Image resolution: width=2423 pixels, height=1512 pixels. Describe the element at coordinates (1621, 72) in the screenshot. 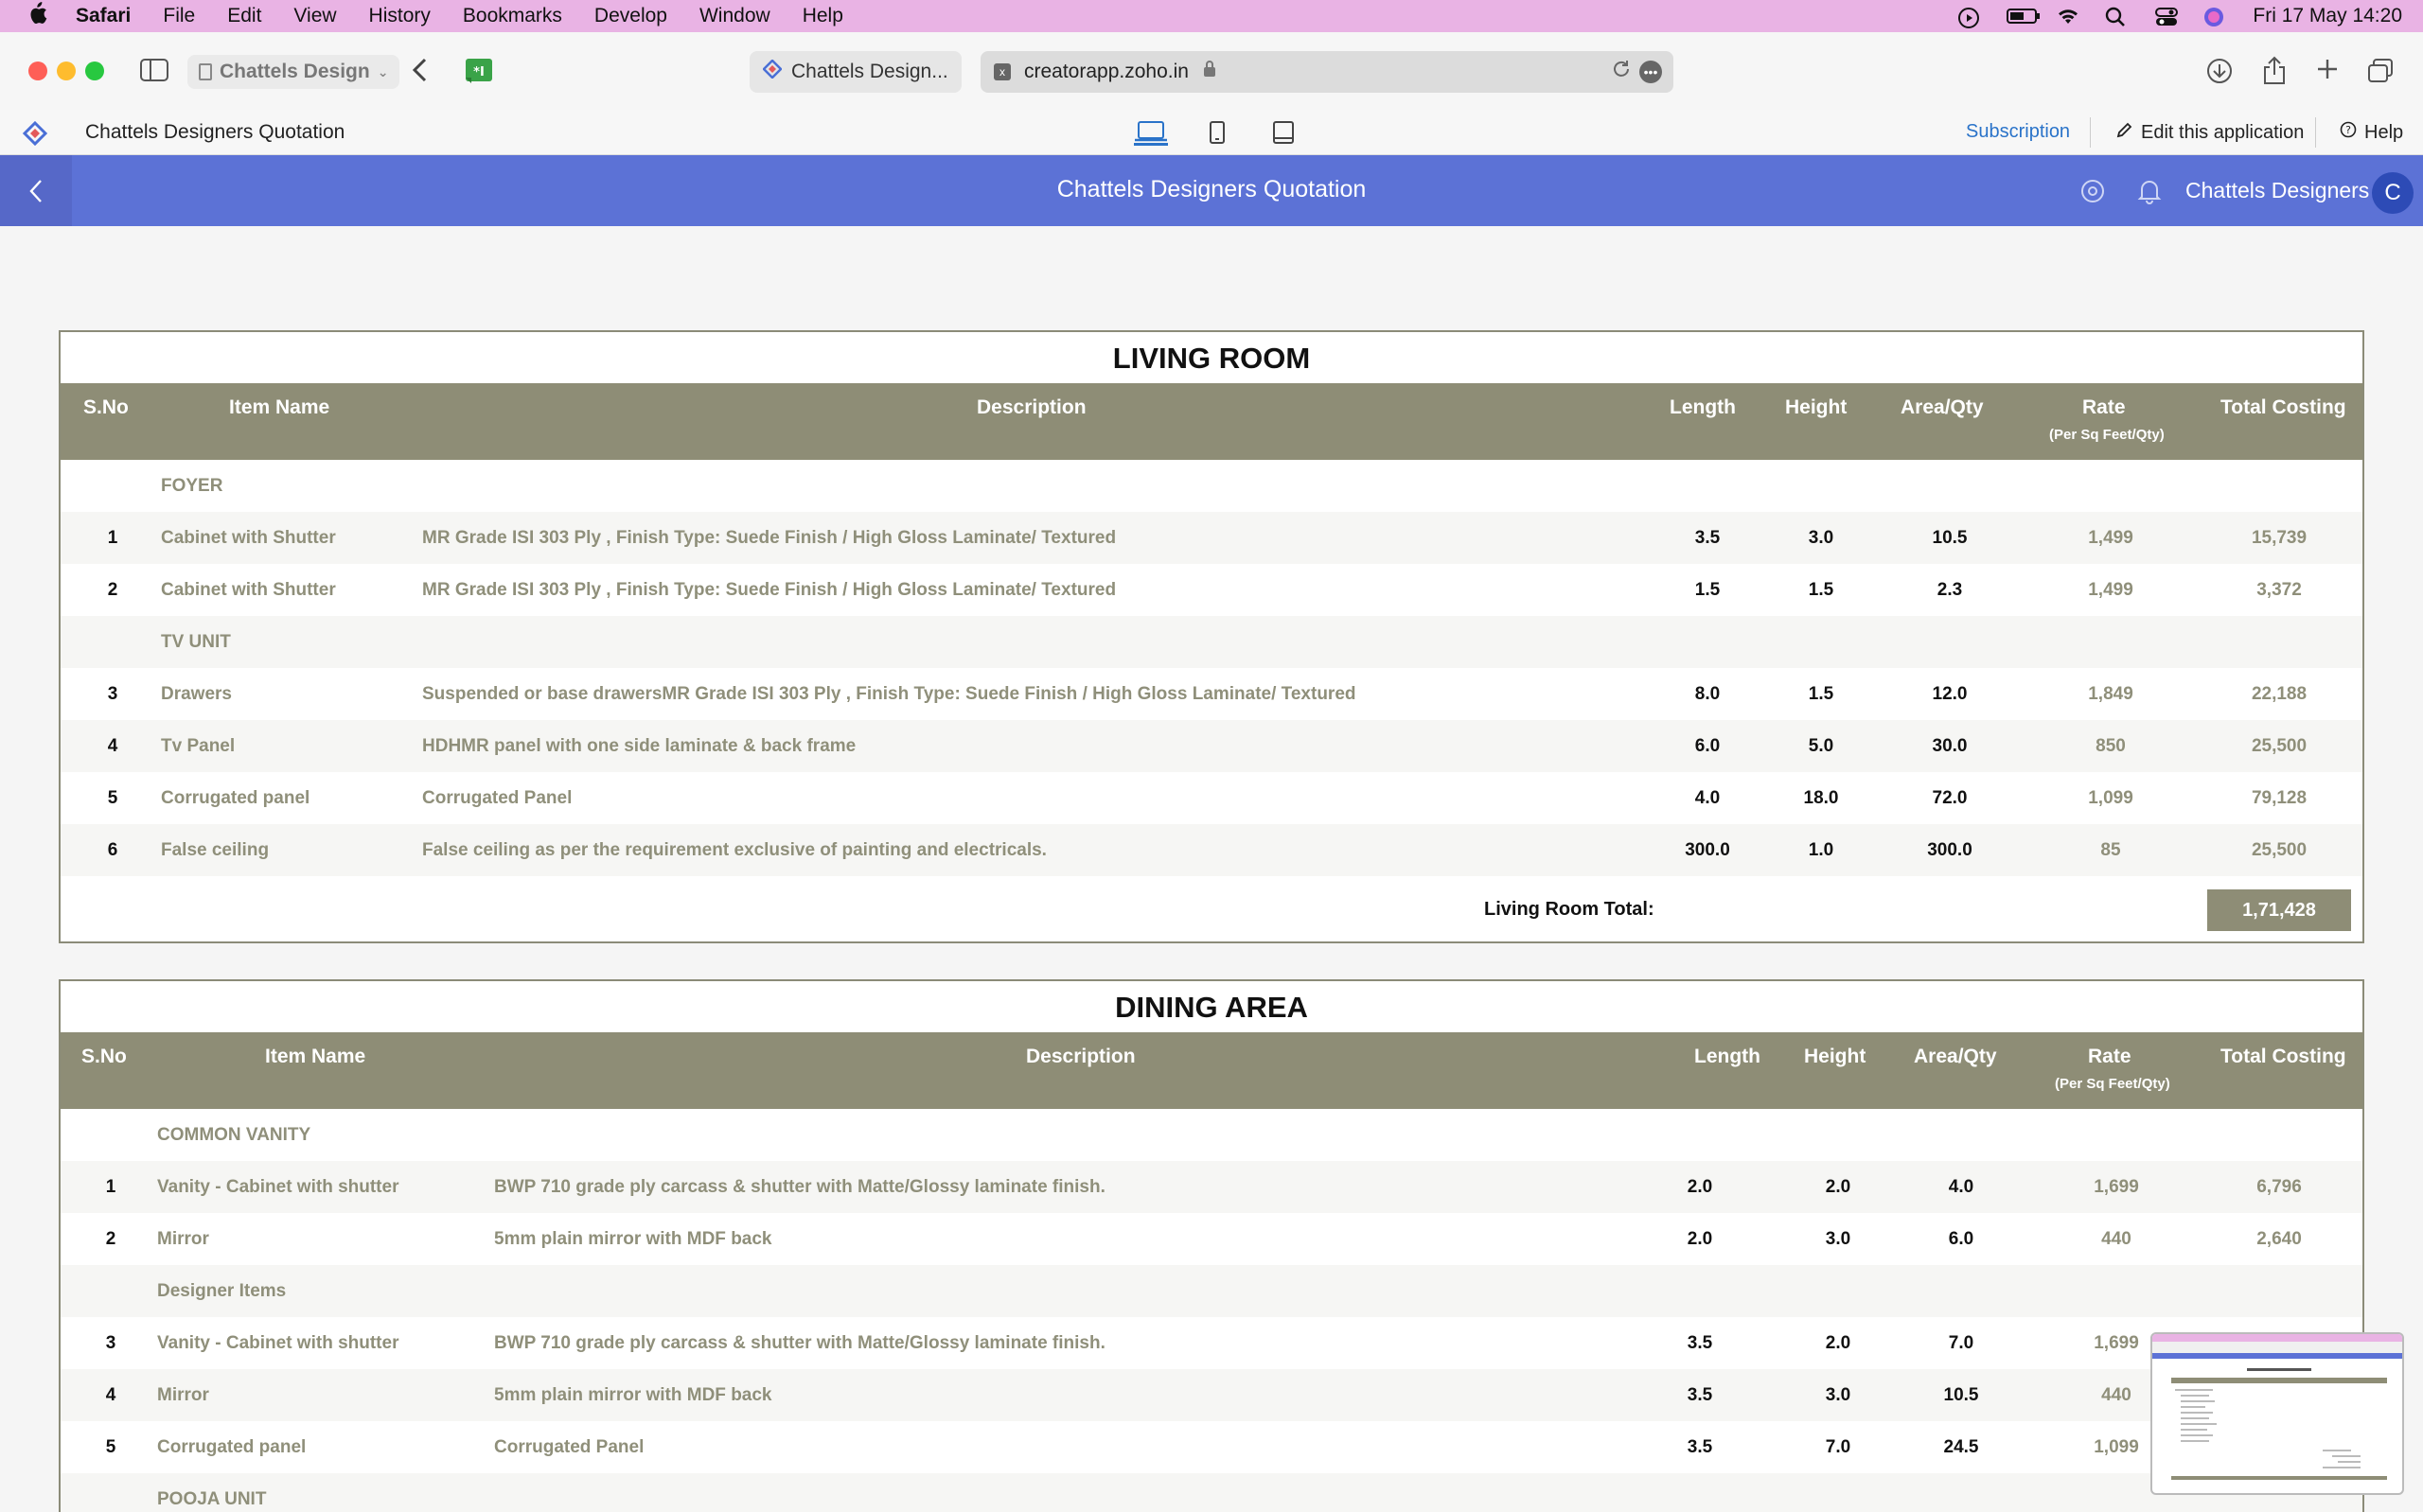

I see `reload-icon` at that location.